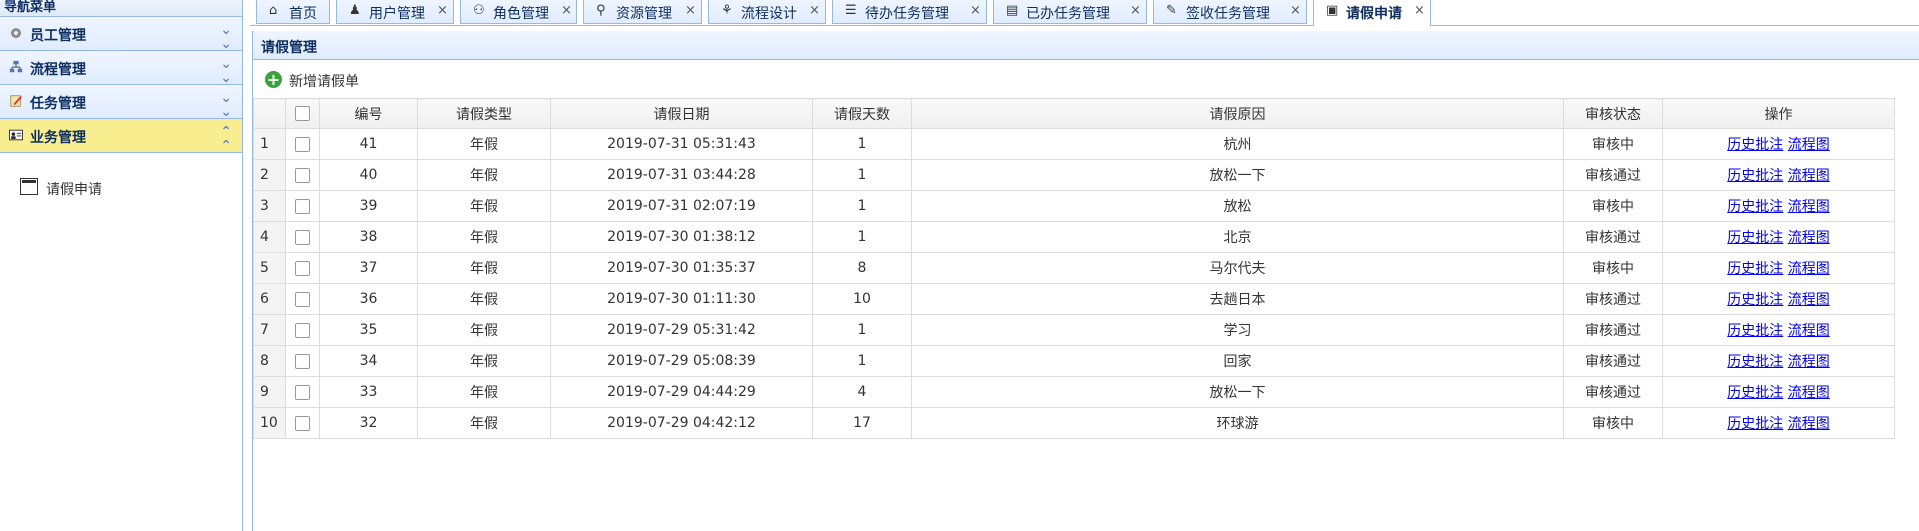 This screenshot has height=531, width=1919. Describe the element at coordinates (484, 113) in the screenshot. I see `column-header-type: 请假类型` at that location.